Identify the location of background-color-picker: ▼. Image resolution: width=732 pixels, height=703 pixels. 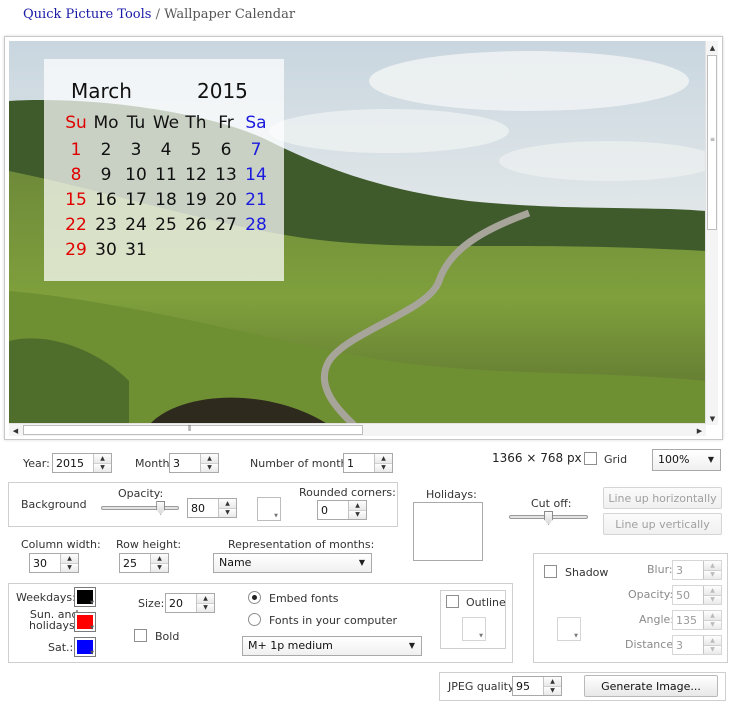
(269, 509).